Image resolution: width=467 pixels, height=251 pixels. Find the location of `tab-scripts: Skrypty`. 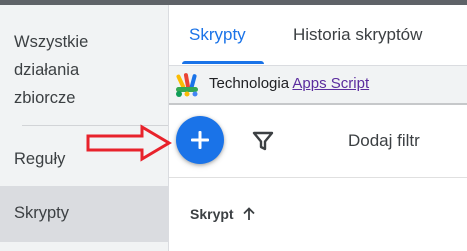

tab-scripts: Skrypty is located at coordinates (217, 35).